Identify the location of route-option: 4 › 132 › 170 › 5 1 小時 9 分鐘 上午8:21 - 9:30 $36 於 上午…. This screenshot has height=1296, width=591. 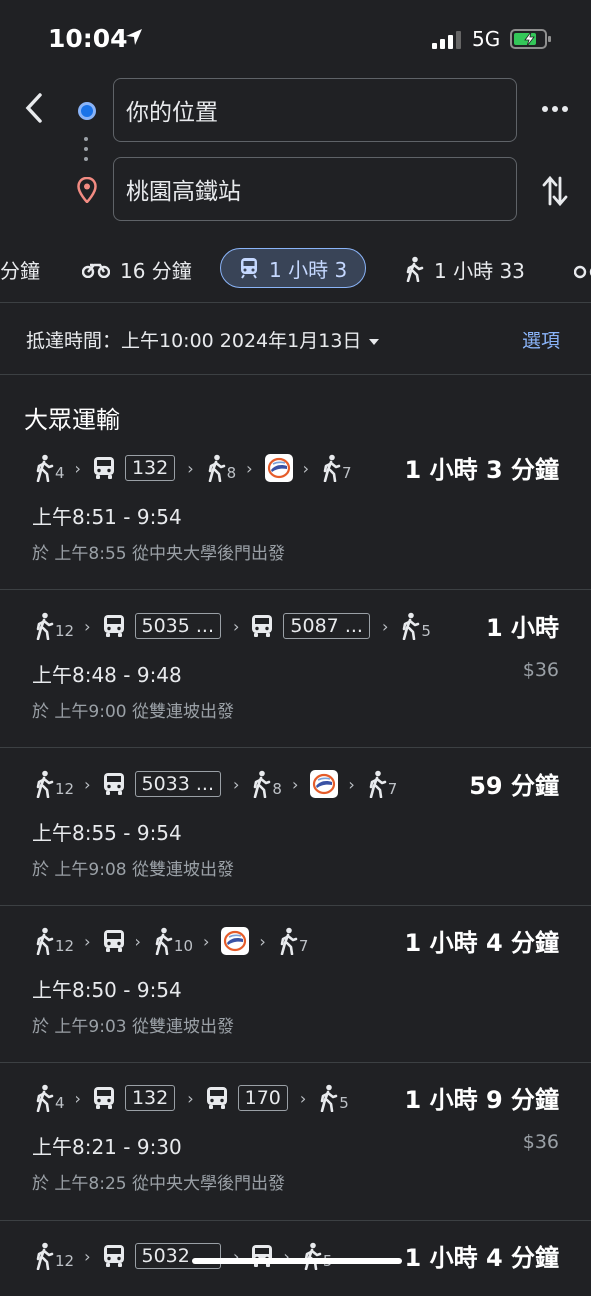
(295, 1149).